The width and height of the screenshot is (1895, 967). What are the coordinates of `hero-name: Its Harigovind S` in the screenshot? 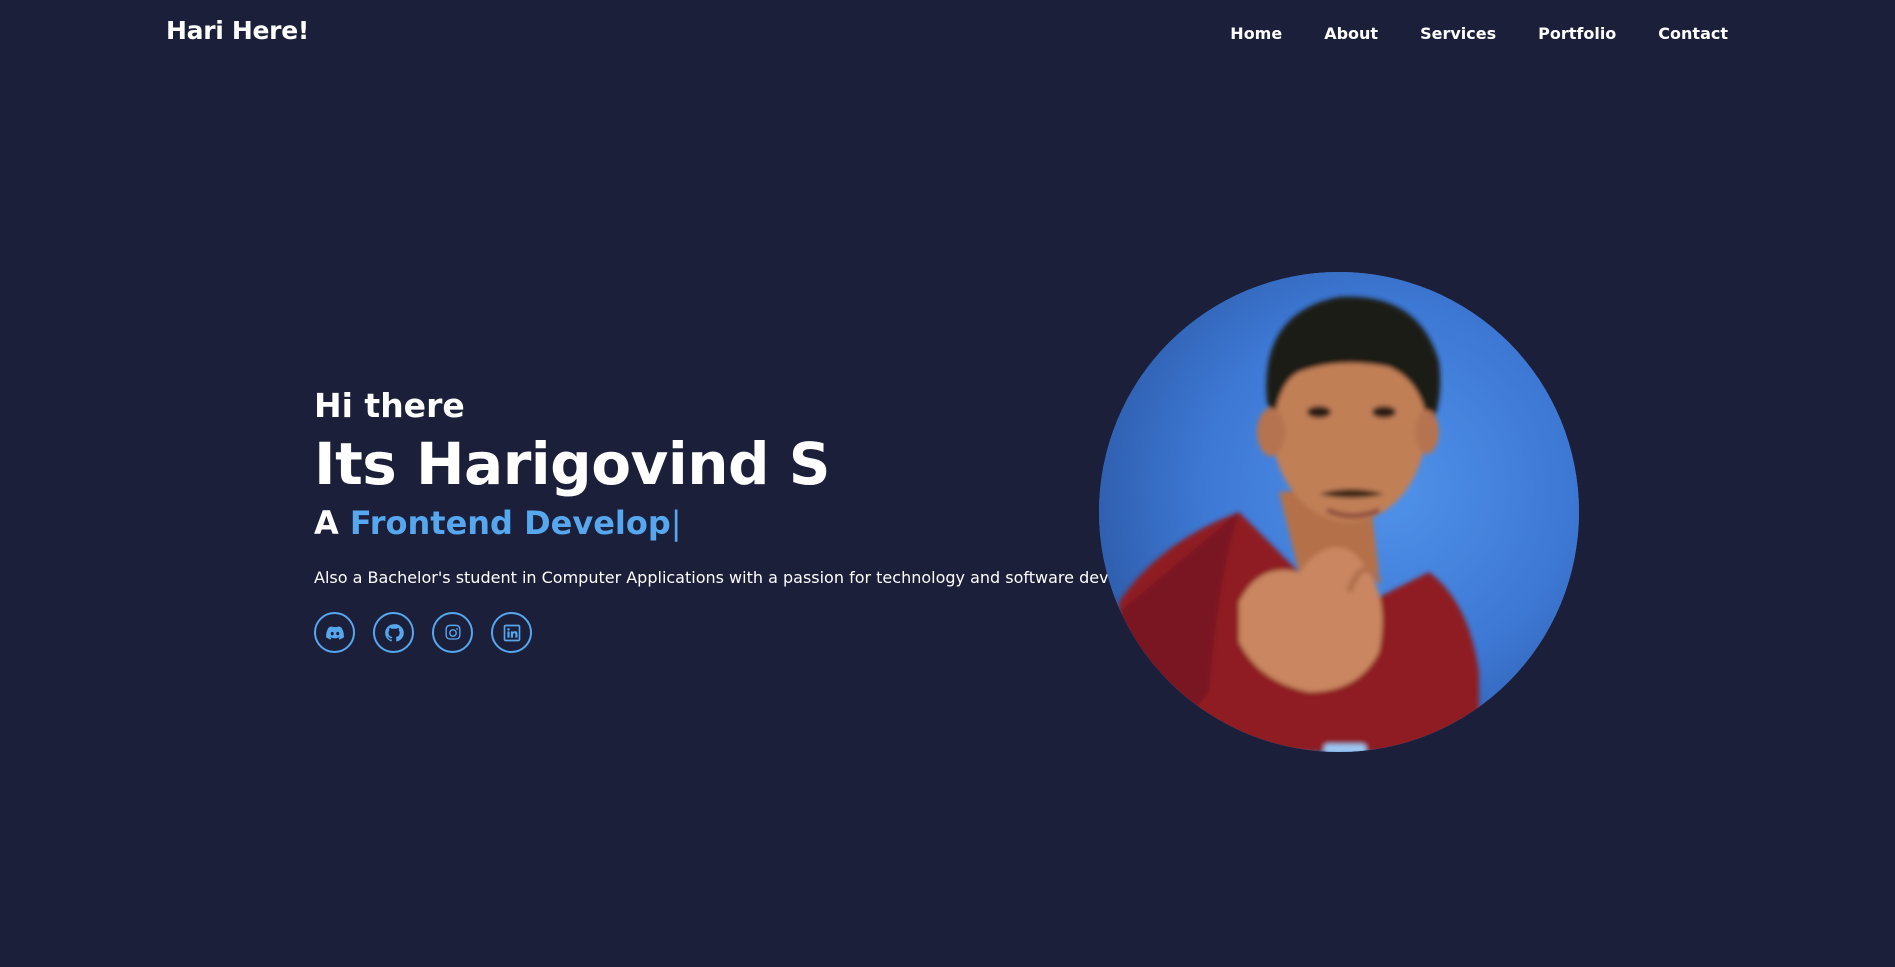 It's located at (572, 464).